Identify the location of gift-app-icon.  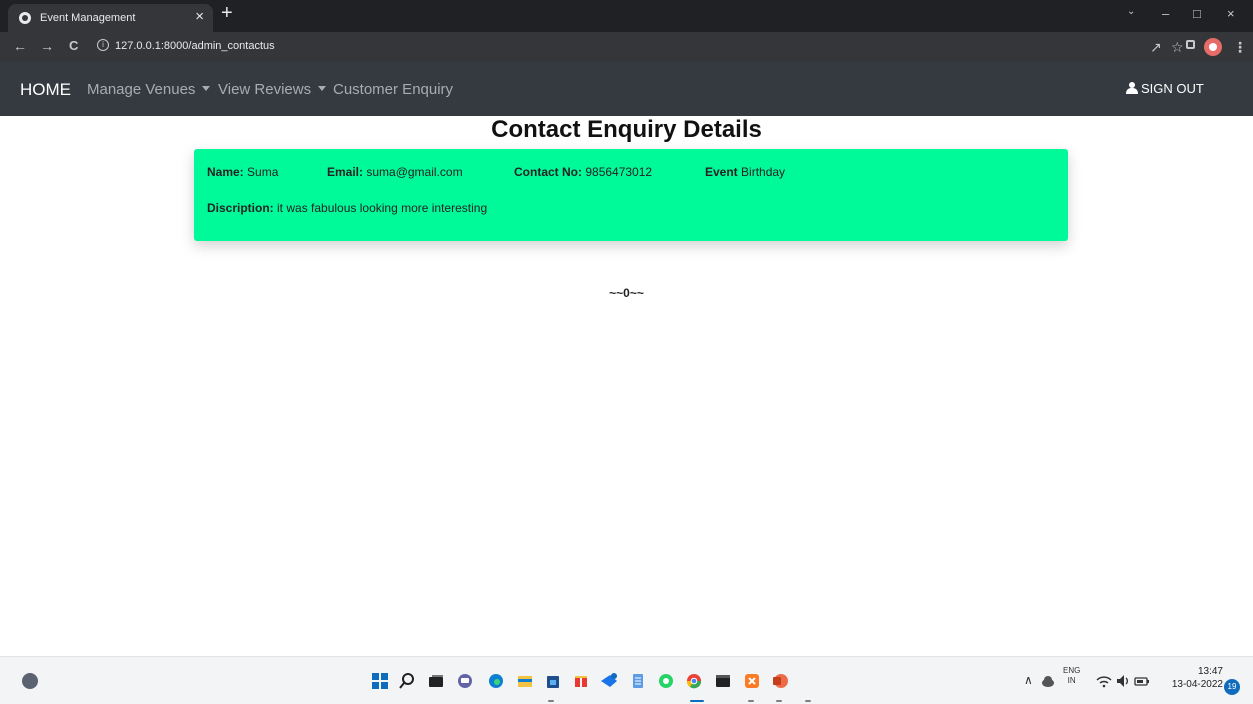
(581, 681).